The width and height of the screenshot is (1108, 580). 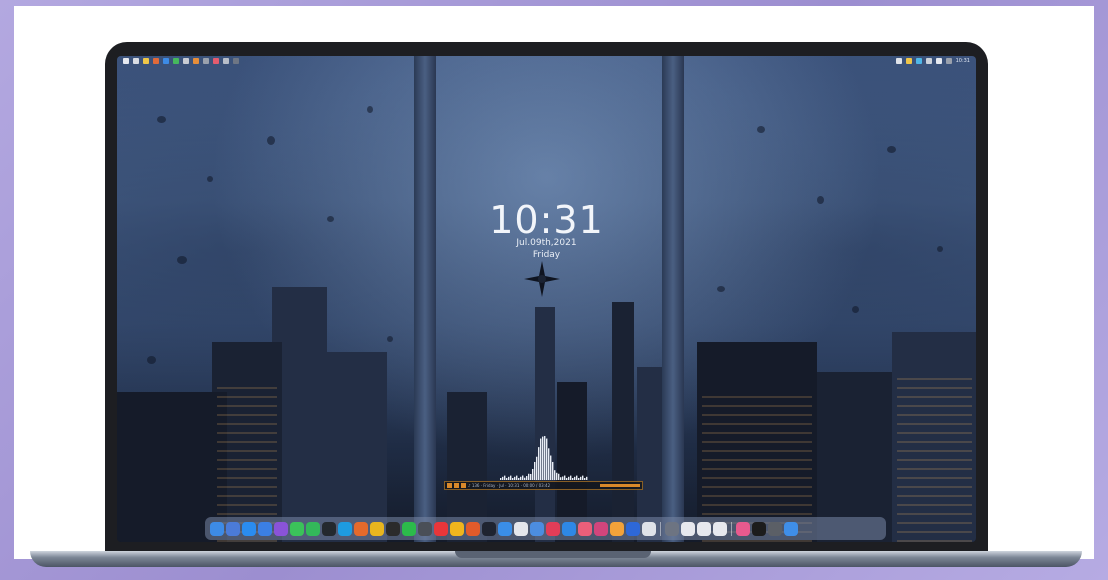 I want to click on iris-icon, so click(x=281, y=528).